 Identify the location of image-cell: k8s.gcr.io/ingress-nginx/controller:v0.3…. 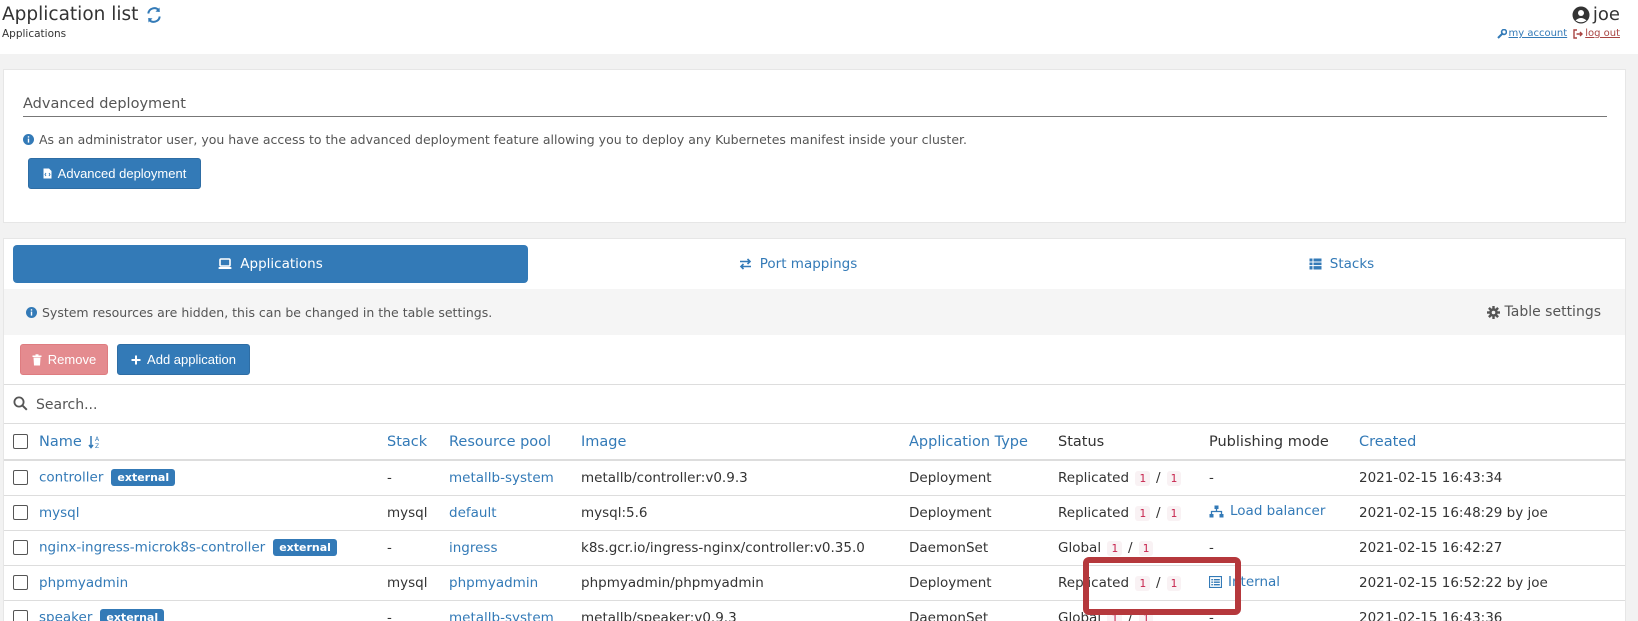
(745, 548).